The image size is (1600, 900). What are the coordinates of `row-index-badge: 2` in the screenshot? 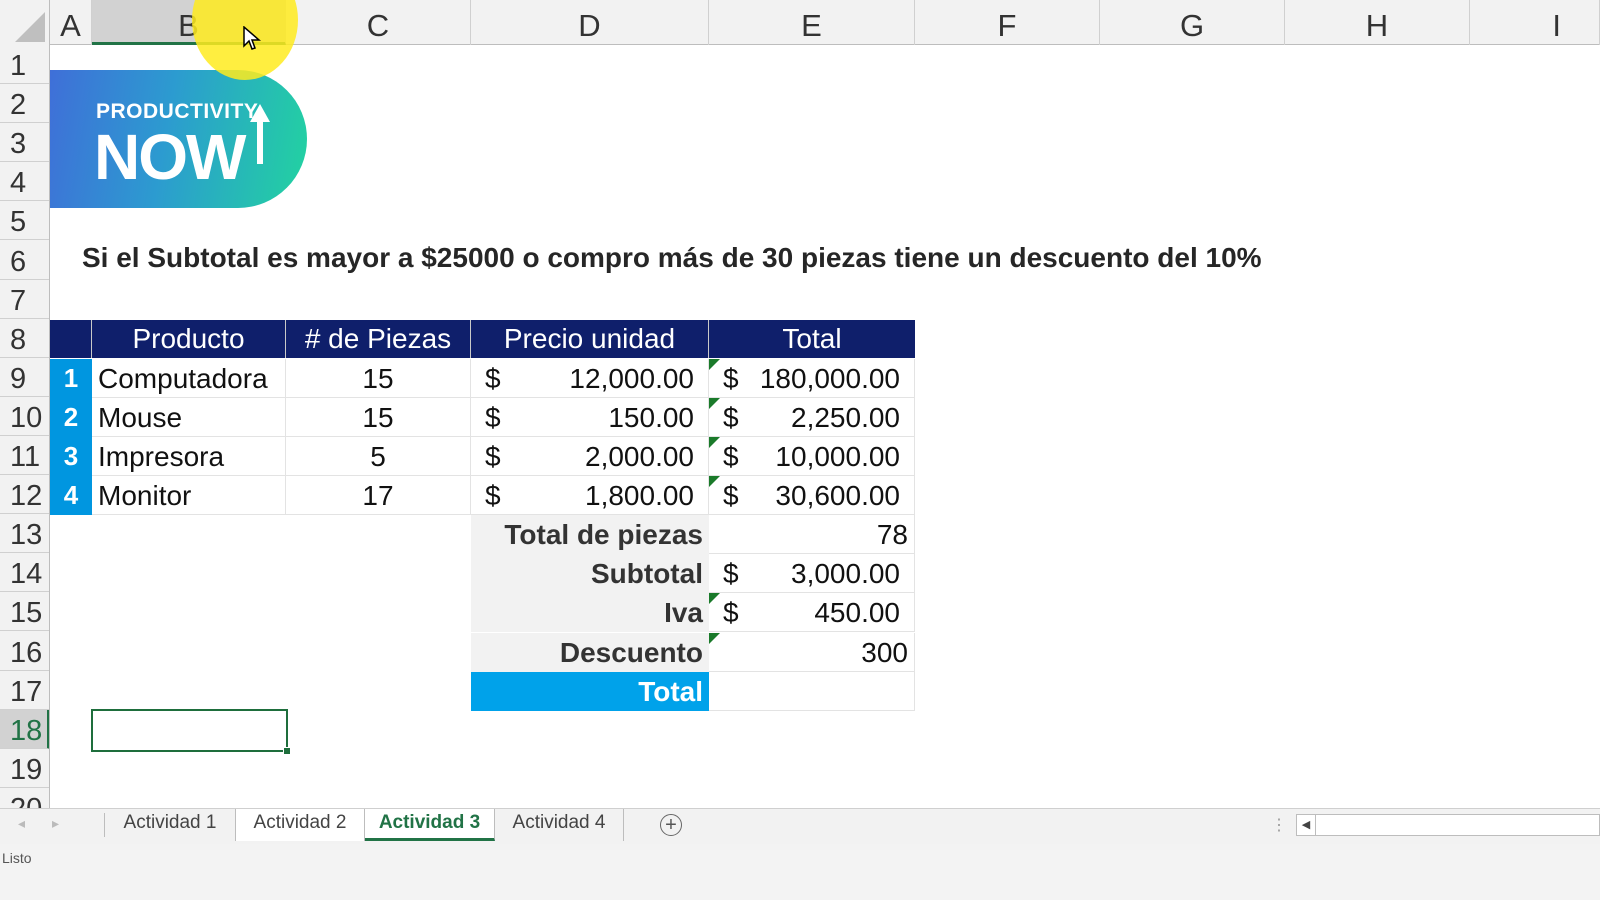 It's located at (71, 417).